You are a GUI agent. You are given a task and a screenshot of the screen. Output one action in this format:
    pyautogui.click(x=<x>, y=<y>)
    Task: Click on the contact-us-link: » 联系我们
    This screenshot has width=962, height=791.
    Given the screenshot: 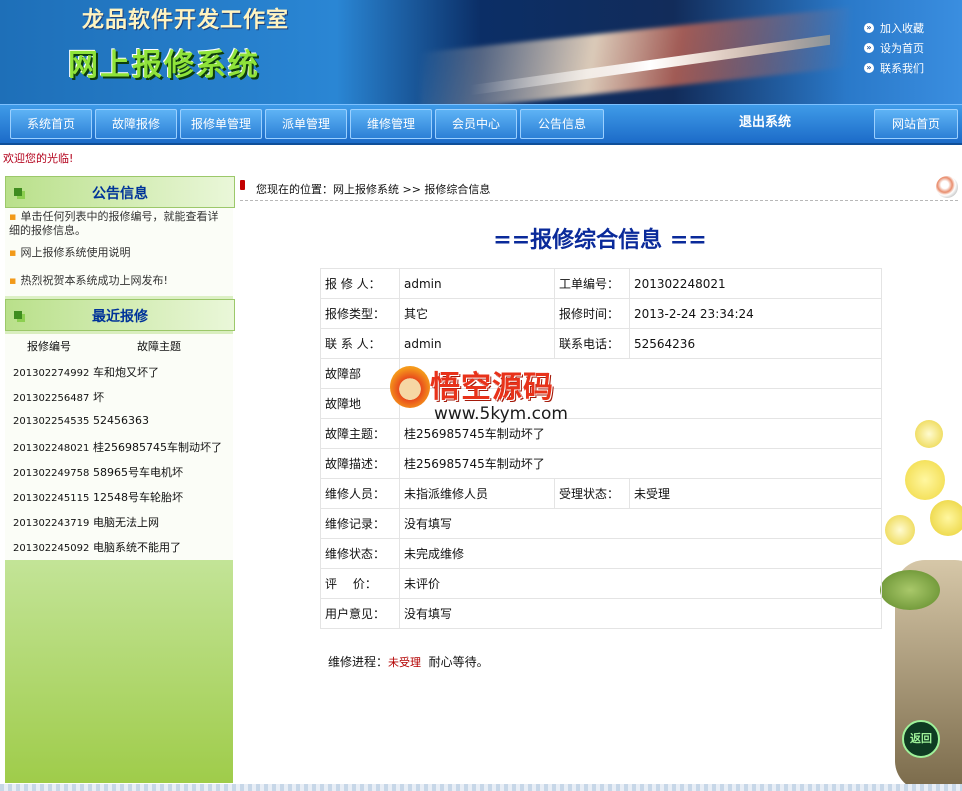 What is the action you would take?
    pyautogui.click(x=894, y=68)
    